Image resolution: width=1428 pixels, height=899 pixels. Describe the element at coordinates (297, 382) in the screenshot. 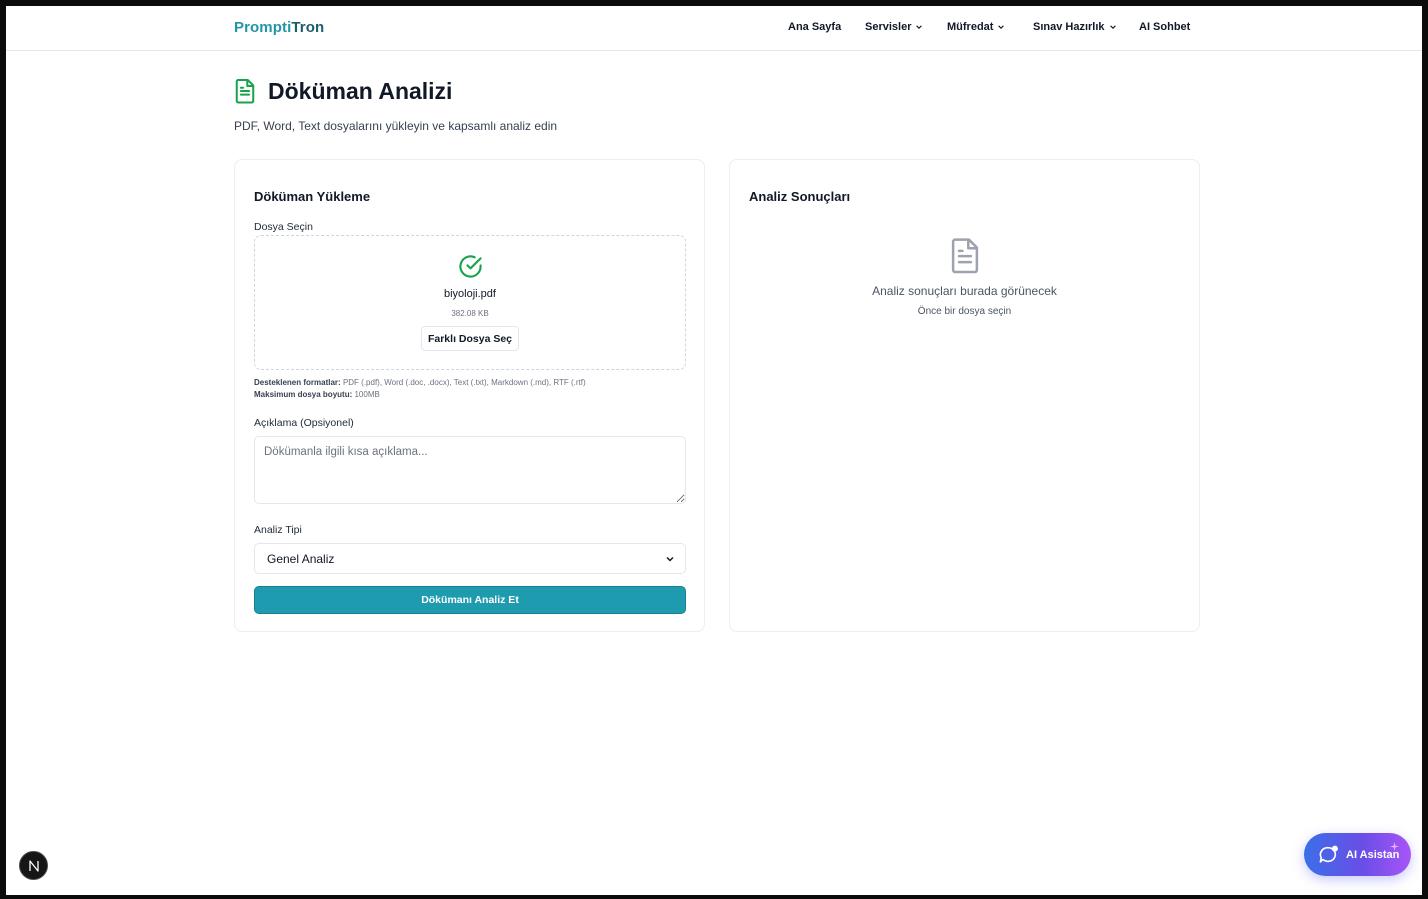

I see `formats-label: Desteklenen formatlar:` at that location.